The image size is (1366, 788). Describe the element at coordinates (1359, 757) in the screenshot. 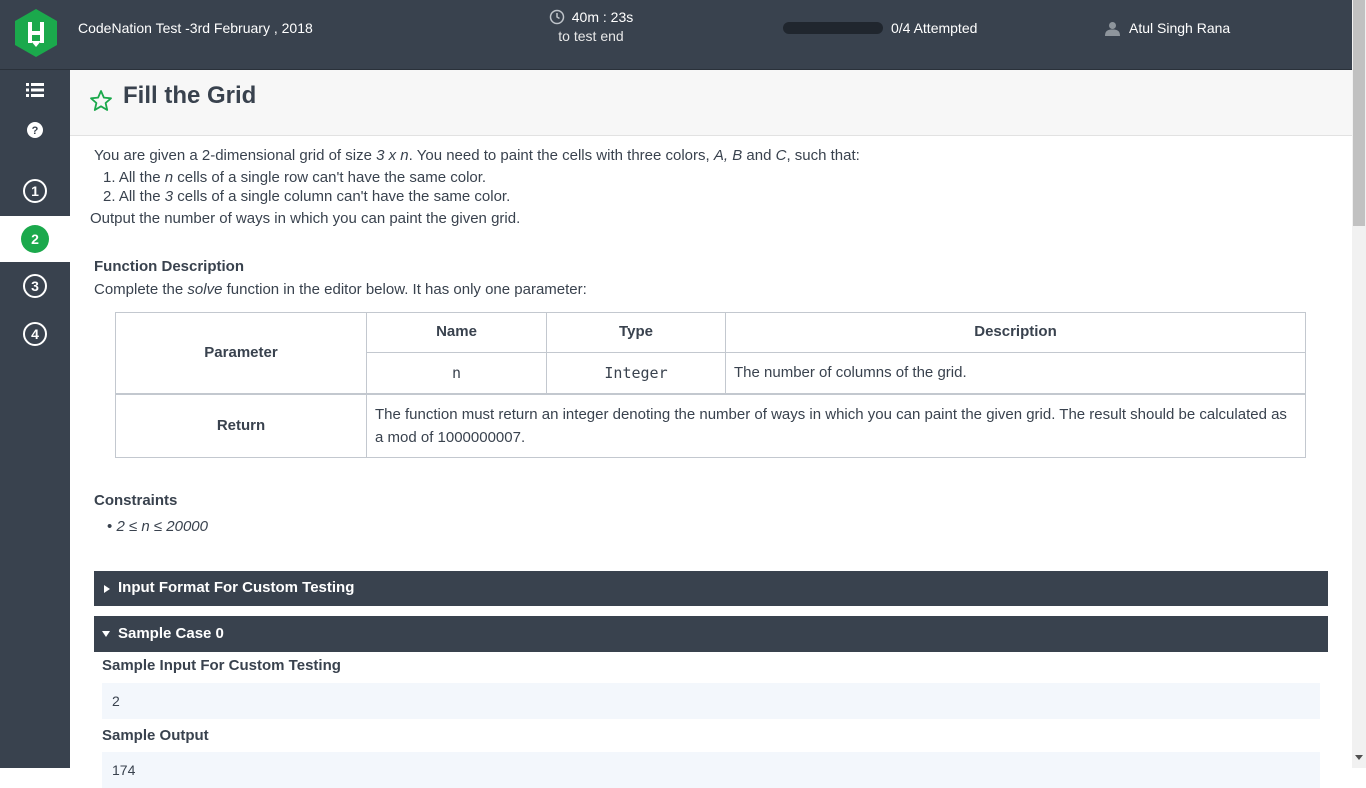

I see `scroll-down-arrow-icon` at that location.